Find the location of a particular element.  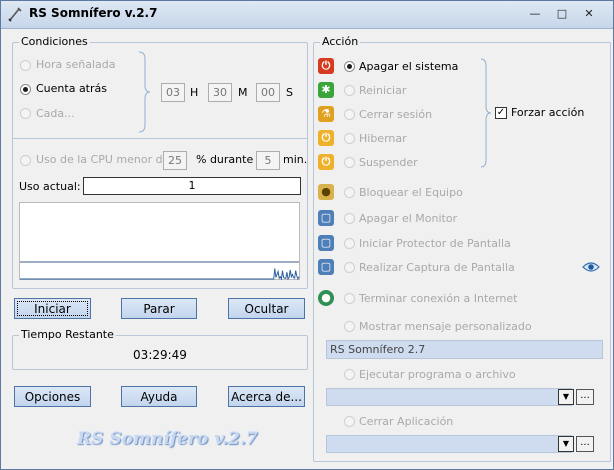

screenshot-icon: ▢ is located at coordinates (326, 267).